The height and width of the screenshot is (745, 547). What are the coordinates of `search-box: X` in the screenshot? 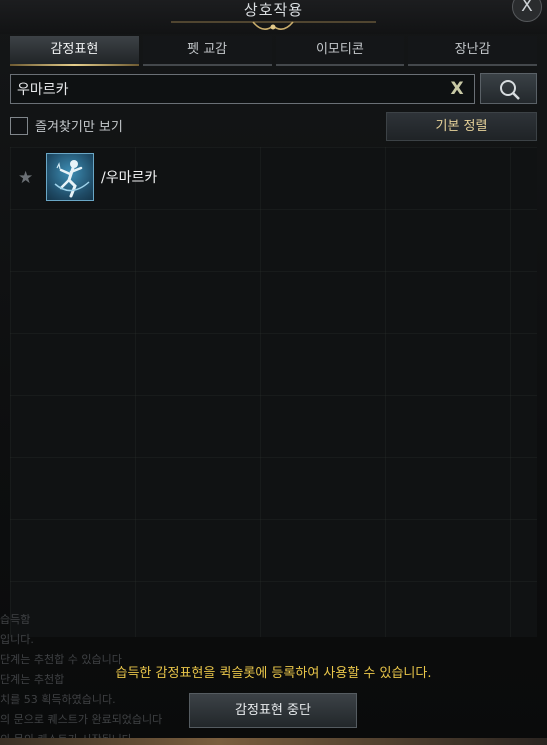 It's located at (242, 89).